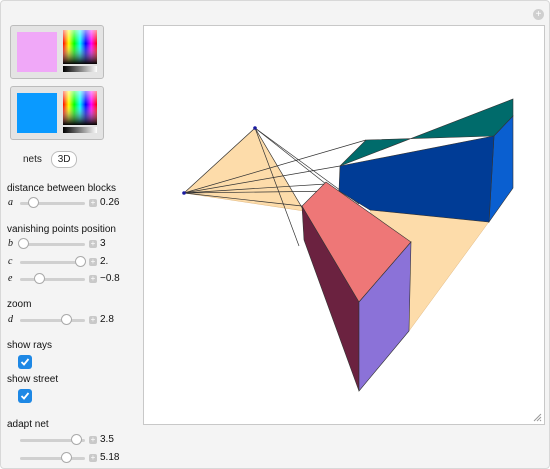  What do you see at coordinates (93, 320) in the screenshot?
I see `slider-d-plus-icon: +` at bounding box center [93, 320].